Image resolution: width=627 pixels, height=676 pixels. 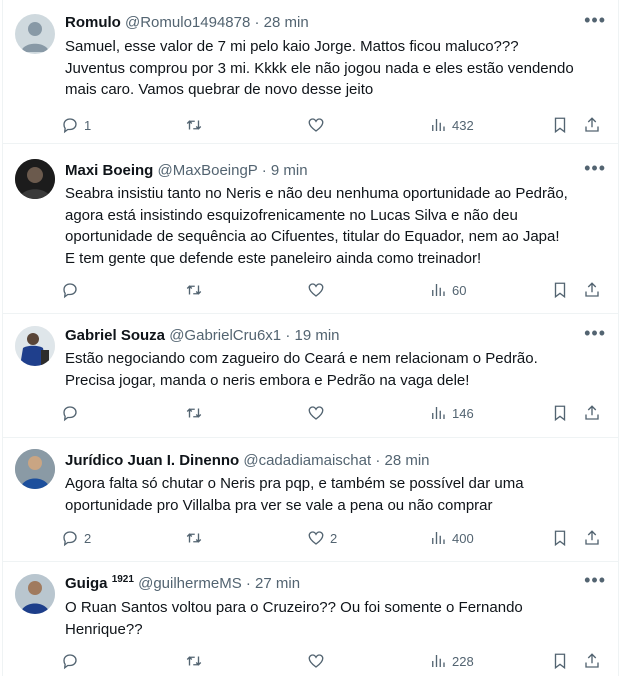 I want to click on timestamp: 19 min, so click(x=316, y=335).